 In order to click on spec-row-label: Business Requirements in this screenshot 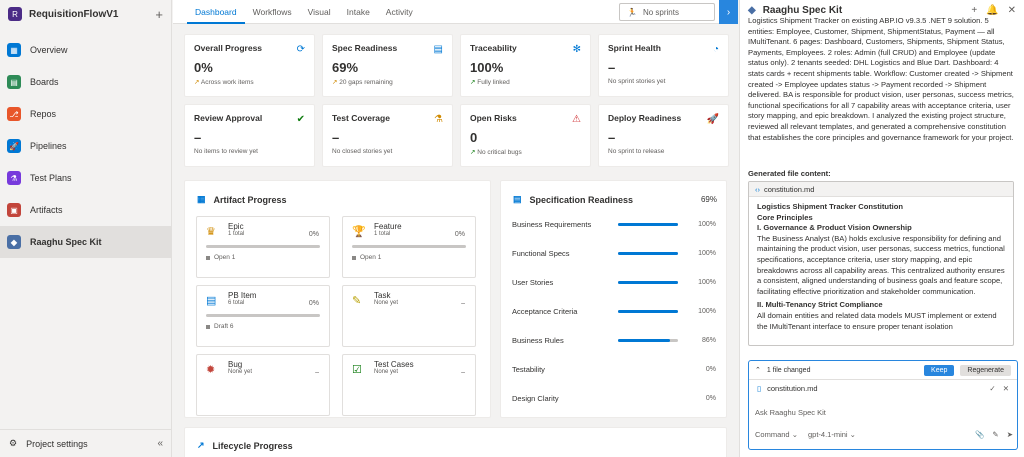, I will do `click(552, 224)`.